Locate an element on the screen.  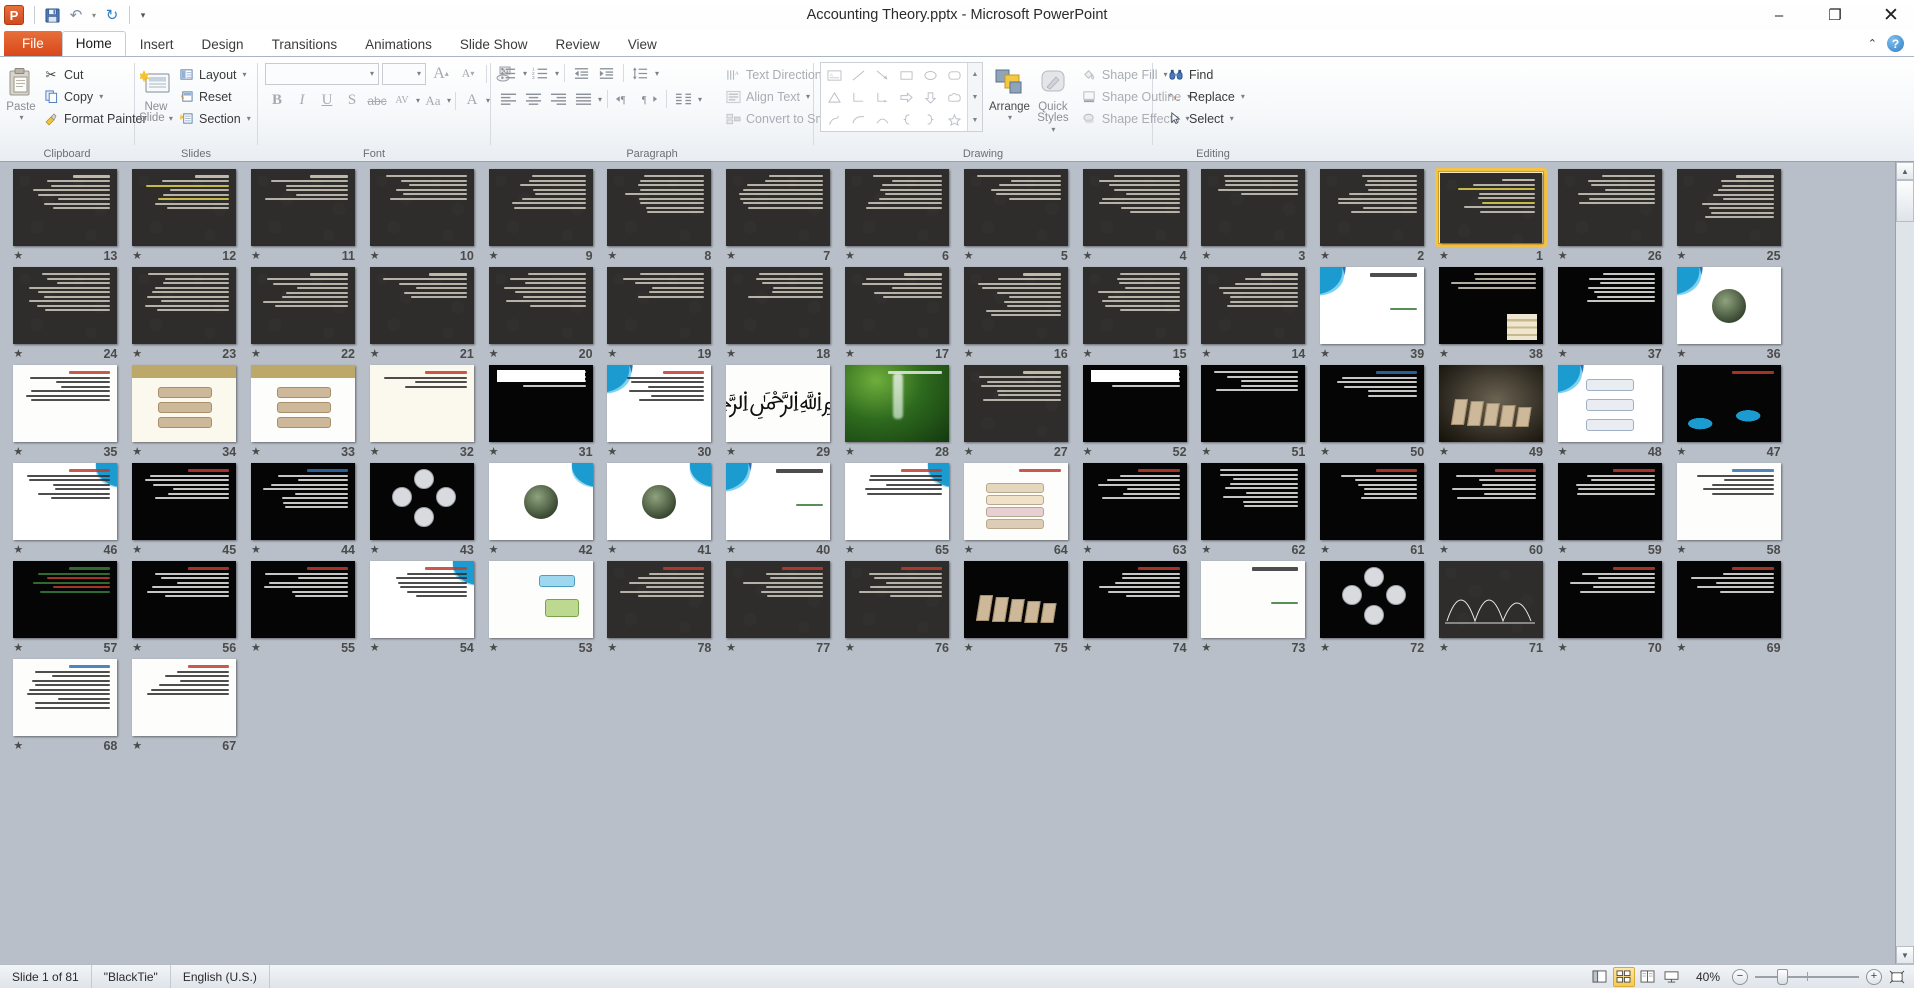
slide-thumbnail: ★ 54 is located at coordinates (421, 609).